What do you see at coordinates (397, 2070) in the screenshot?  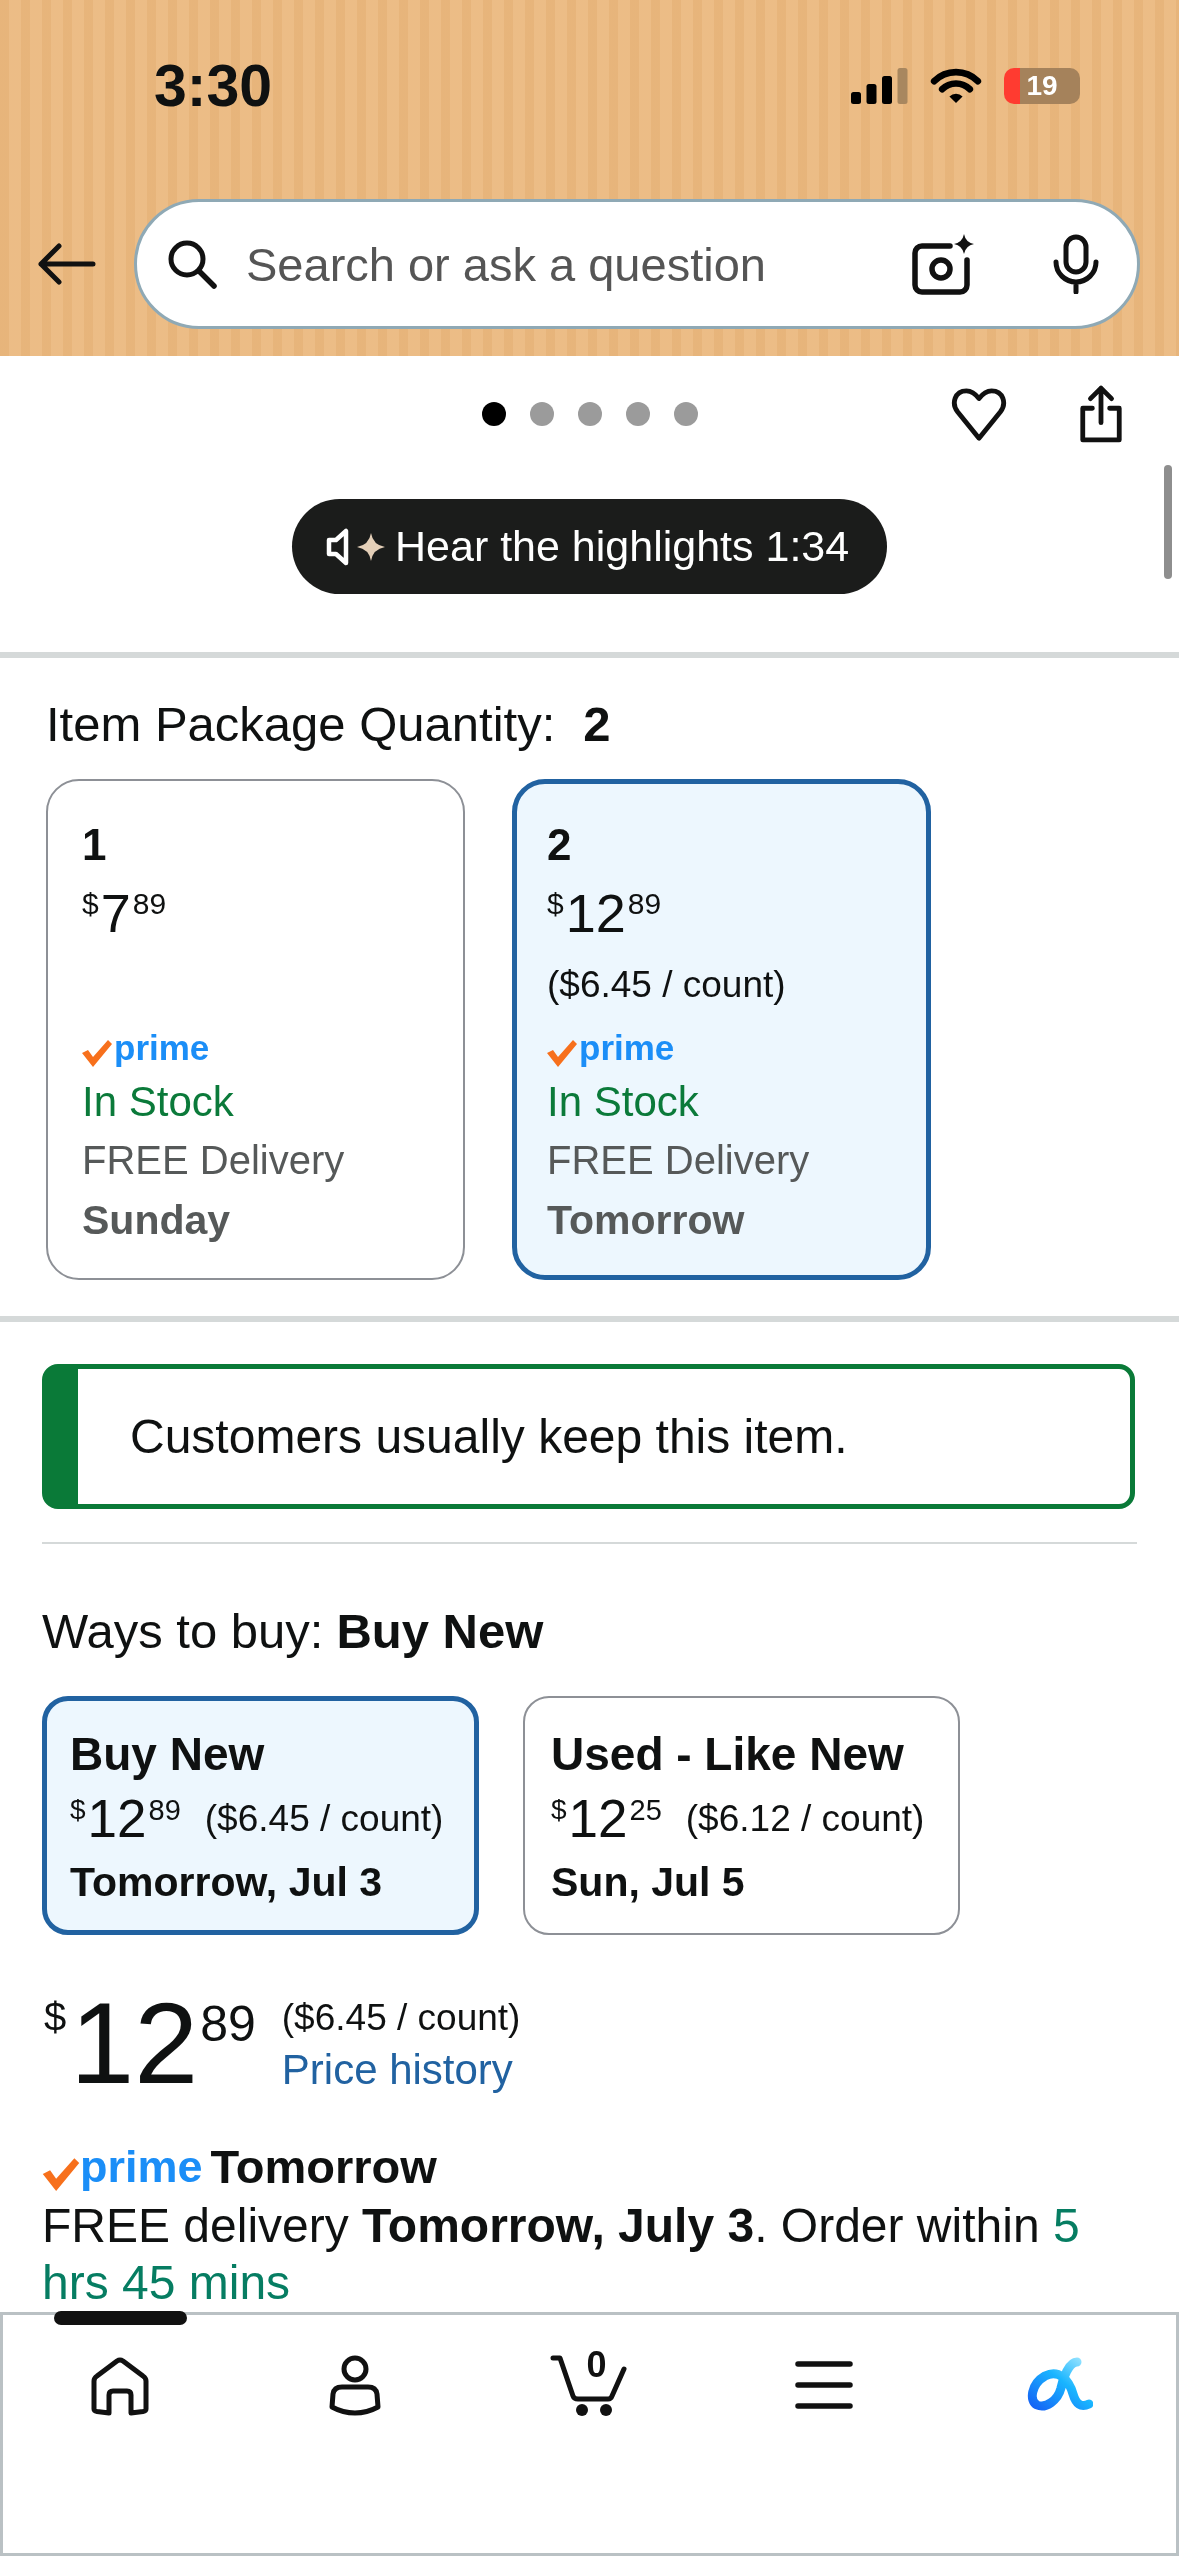 I see `price-history-link: Price history` at bounding box center [397, 2070].